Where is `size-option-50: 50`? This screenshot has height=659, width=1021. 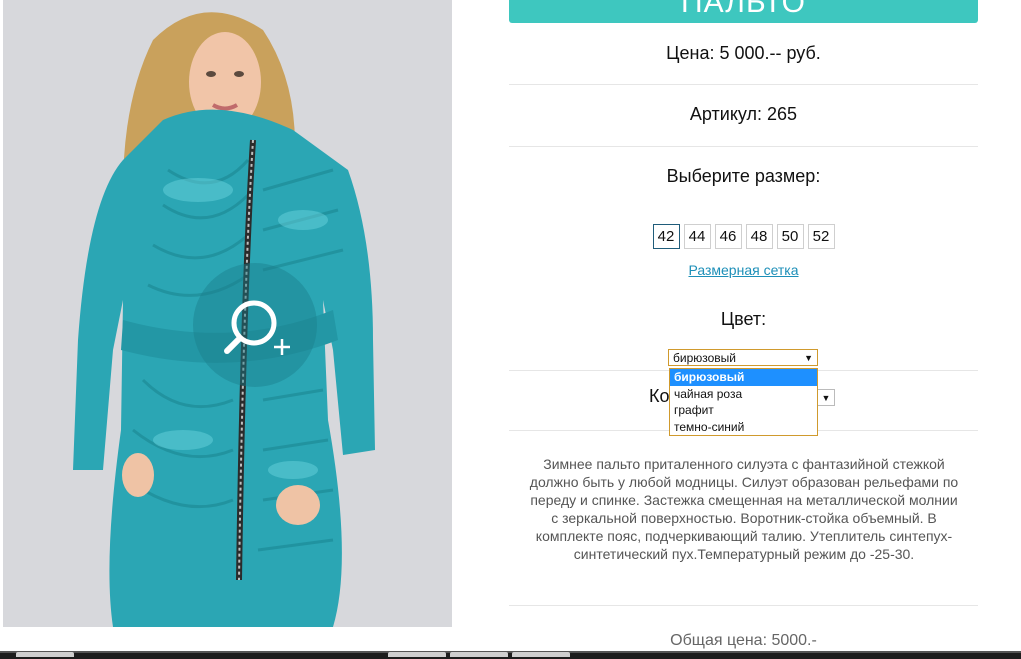 size-option-50: 50 is located at coordinates (790, 236).